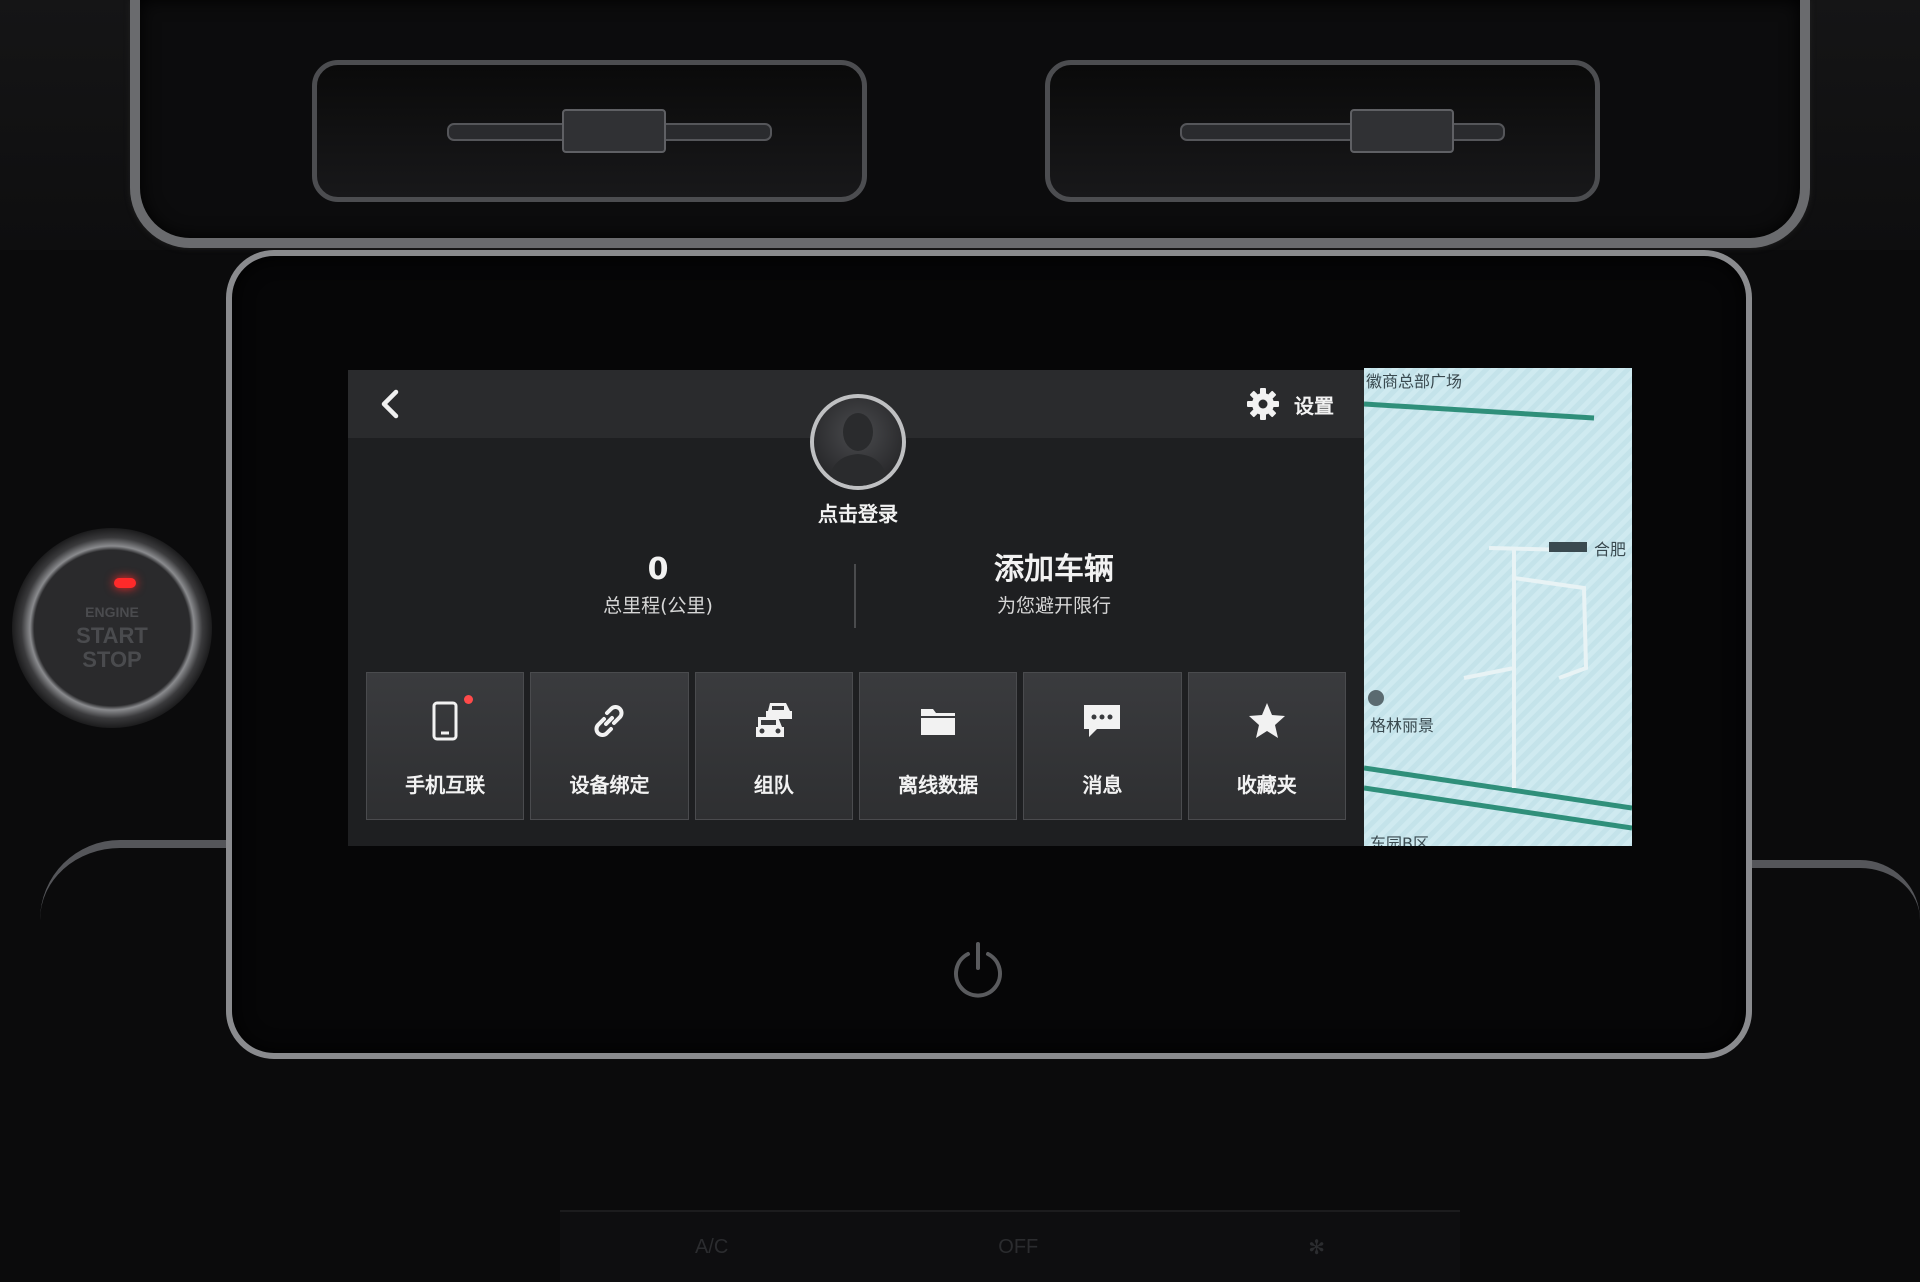 This screenshot has width=1920, height=1282. I want to click on user-silhouette-icon, so click(858, 449).